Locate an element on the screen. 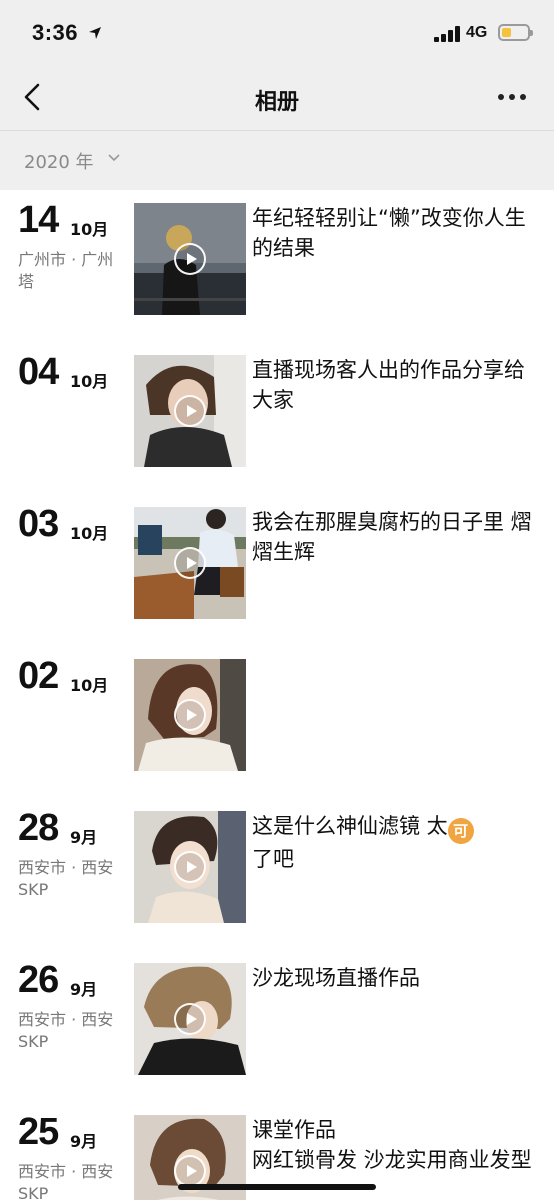  navigation-bar: 相册 is located at coordinates (277, 98).